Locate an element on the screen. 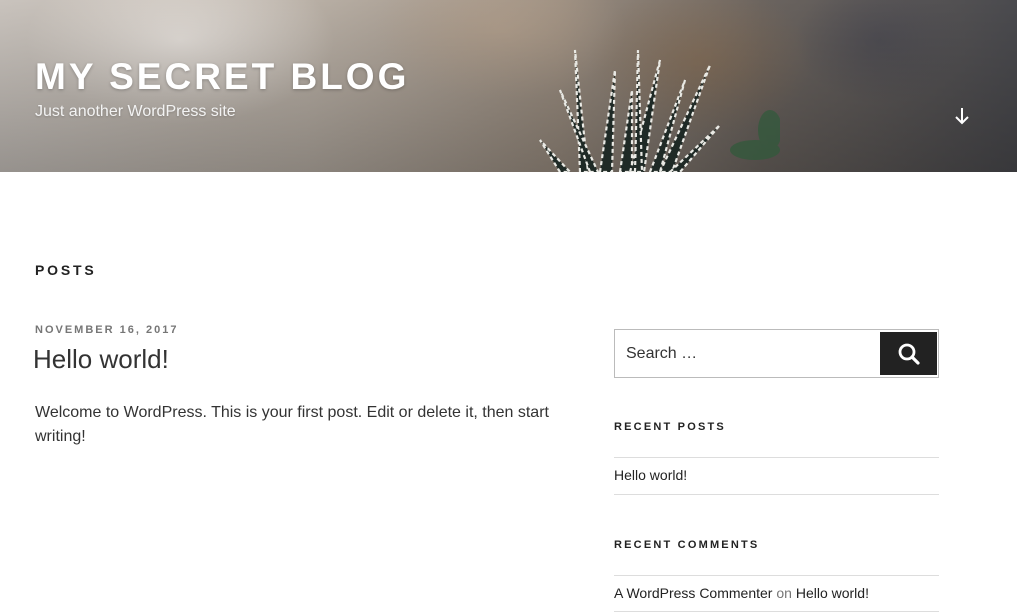 This screenshot has height=613, width=1017. recent-posts-title: RECENT POSTS is located at coordinates (670, 427).